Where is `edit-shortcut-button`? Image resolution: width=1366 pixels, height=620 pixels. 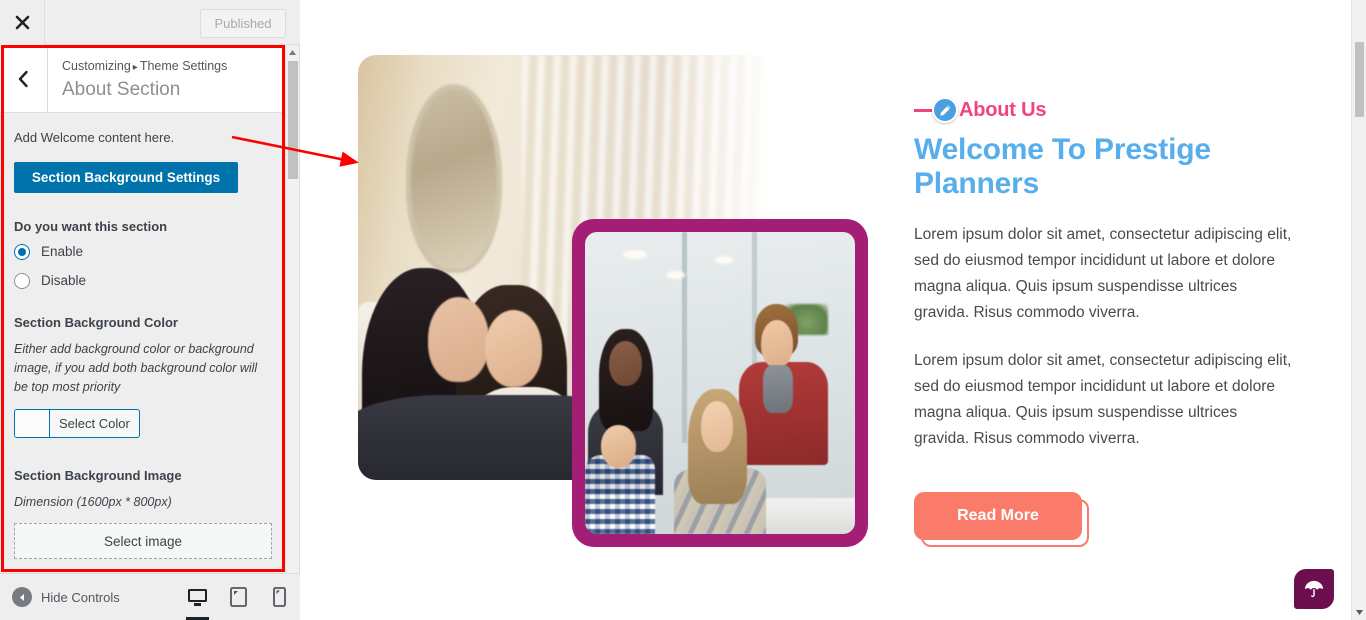 edit-shortcut-button is located at coordinates (945, 110).